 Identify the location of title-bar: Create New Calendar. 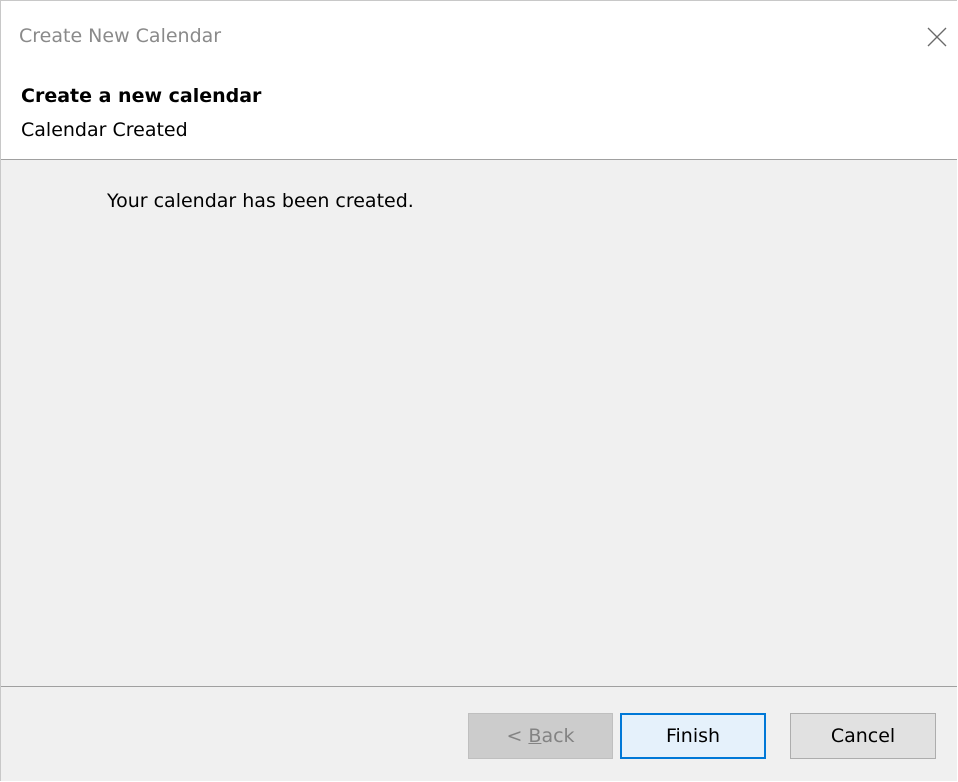
(479, 38).